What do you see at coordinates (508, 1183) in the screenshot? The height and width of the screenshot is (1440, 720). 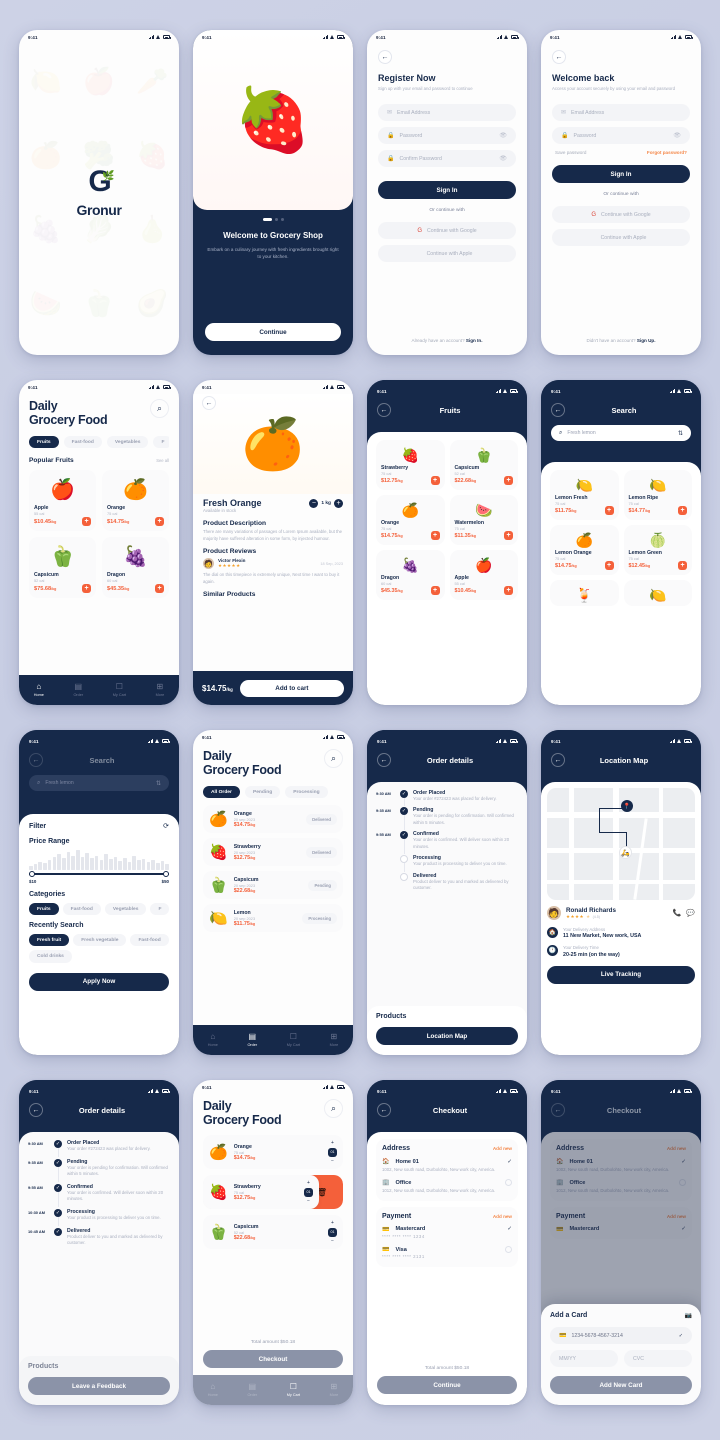 I see `address-radio` at bounding box center [508, 1183].